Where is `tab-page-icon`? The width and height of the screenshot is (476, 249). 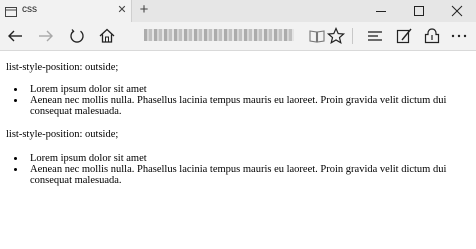 tab-page-icon is located at coordinates (11, 11).